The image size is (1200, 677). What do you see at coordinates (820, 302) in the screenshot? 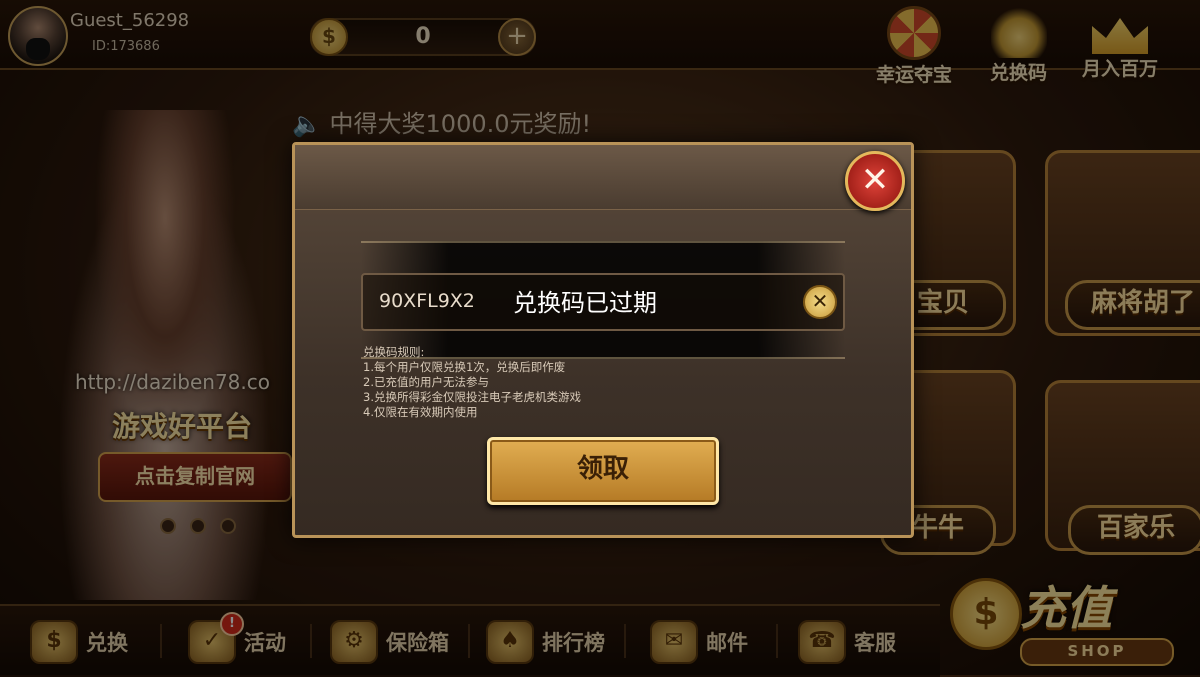
I see `clear-input-button: ✕` at bounding box center [820, 302].